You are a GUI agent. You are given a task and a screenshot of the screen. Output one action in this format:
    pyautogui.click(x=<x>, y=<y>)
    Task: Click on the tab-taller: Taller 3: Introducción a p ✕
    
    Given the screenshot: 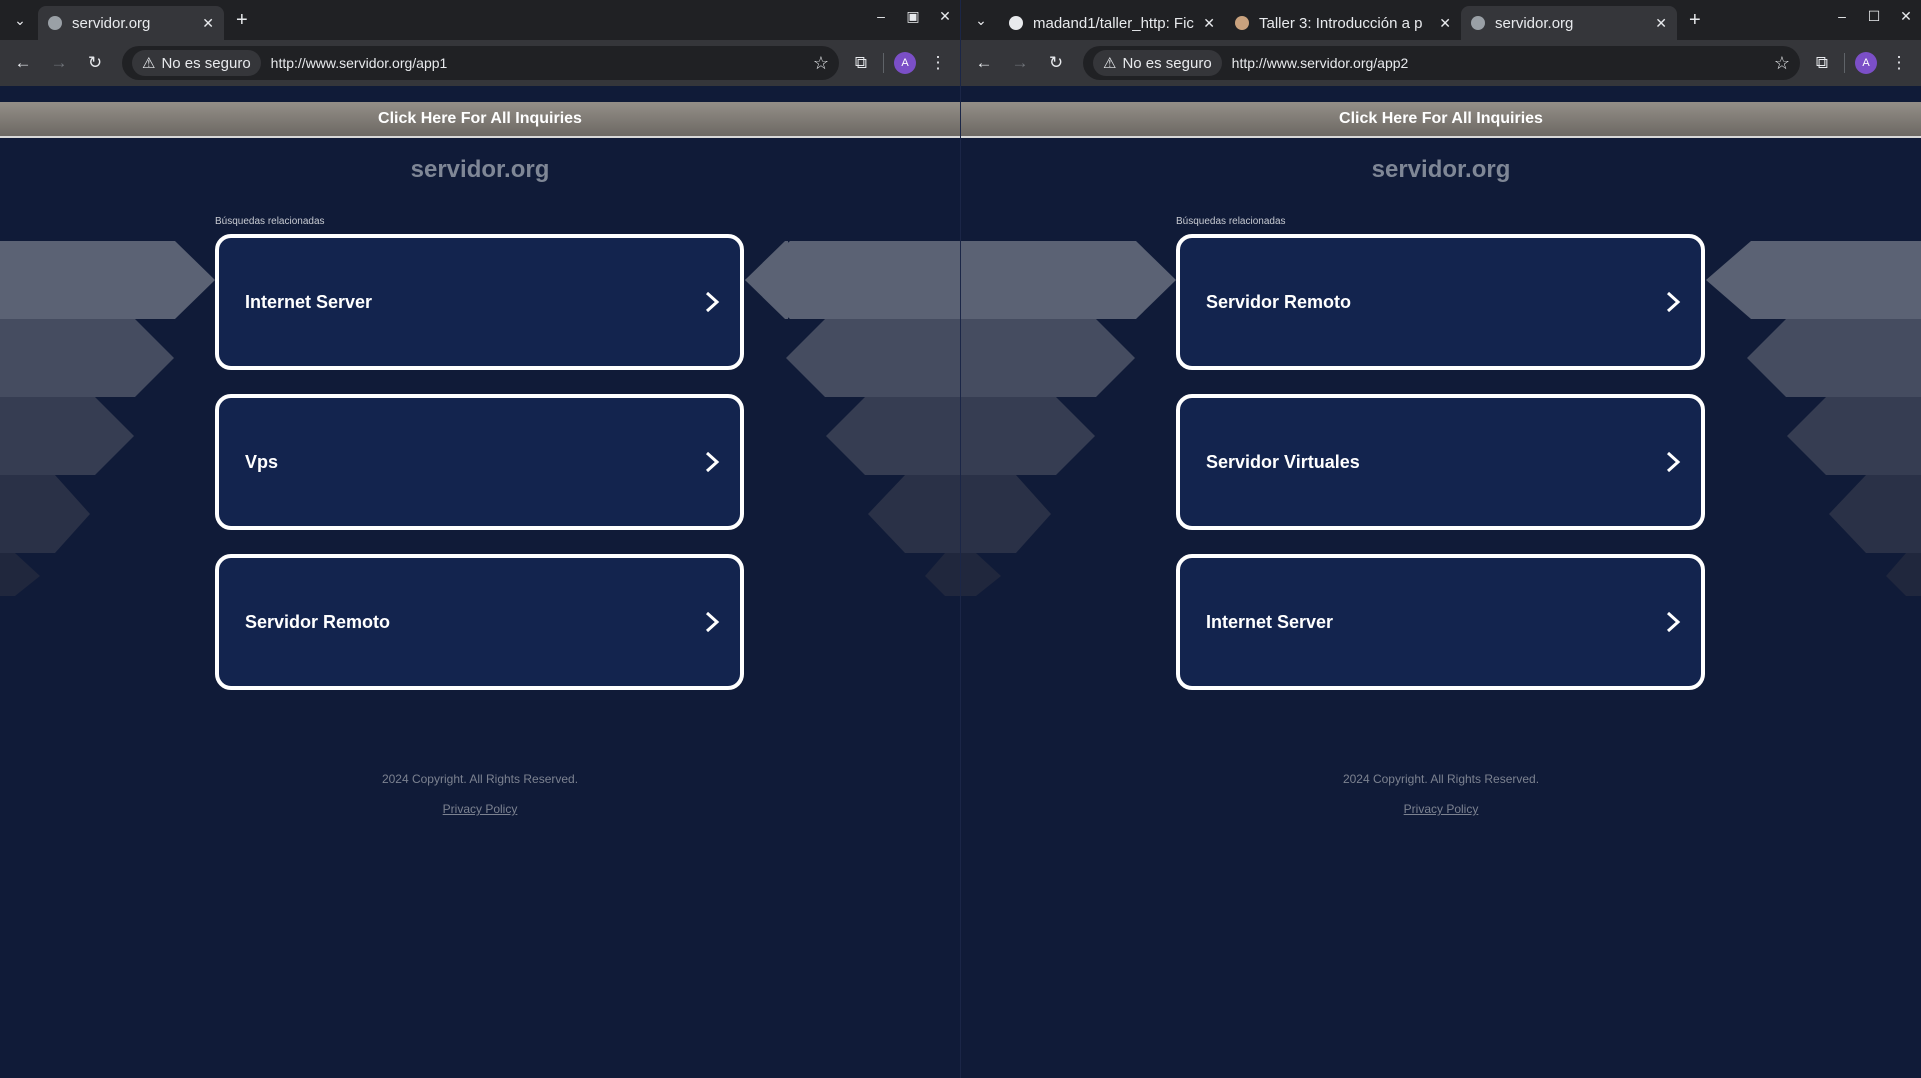 What is the action you would take?
    pyautogui.click(x=1343, y=23)
    